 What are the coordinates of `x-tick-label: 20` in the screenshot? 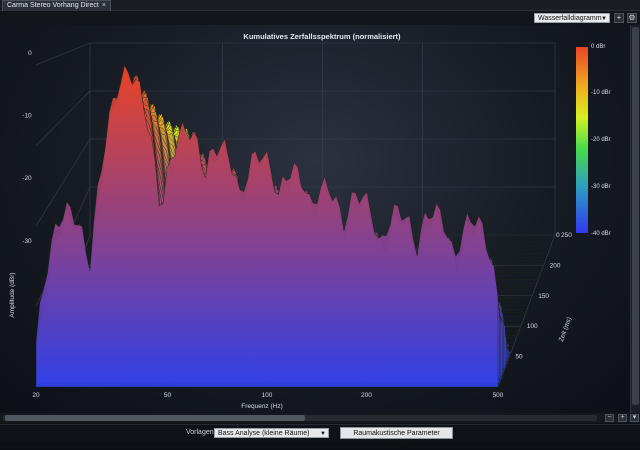 It's located at (36, 395).